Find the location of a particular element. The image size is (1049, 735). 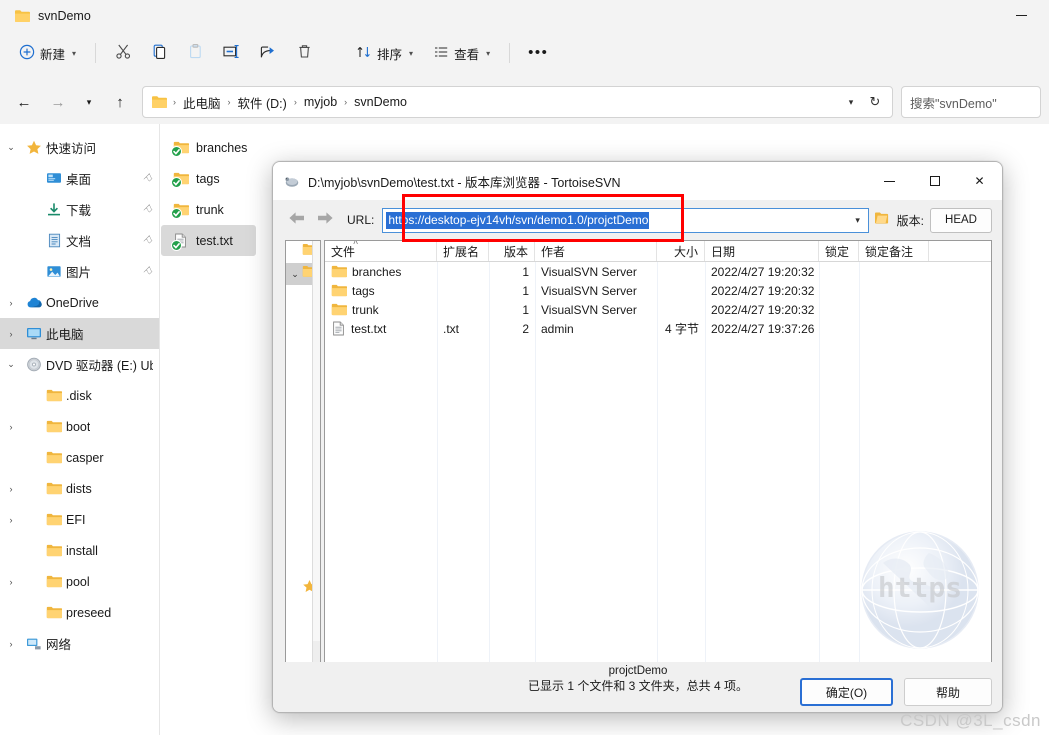

tree-expander: ⌄ is located at coordinates (295, 274).